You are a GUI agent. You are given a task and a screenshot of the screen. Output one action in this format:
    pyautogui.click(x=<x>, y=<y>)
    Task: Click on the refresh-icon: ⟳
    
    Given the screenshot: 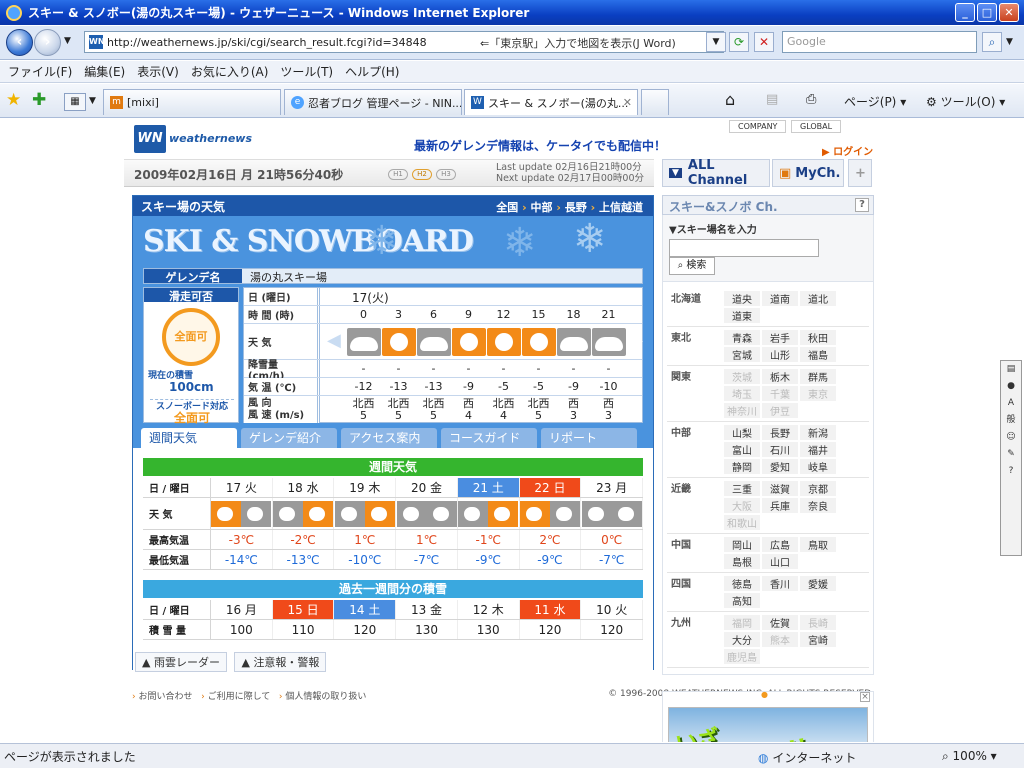 What is the action you would take?
    pyautogui.click(x=739, y=42)
    